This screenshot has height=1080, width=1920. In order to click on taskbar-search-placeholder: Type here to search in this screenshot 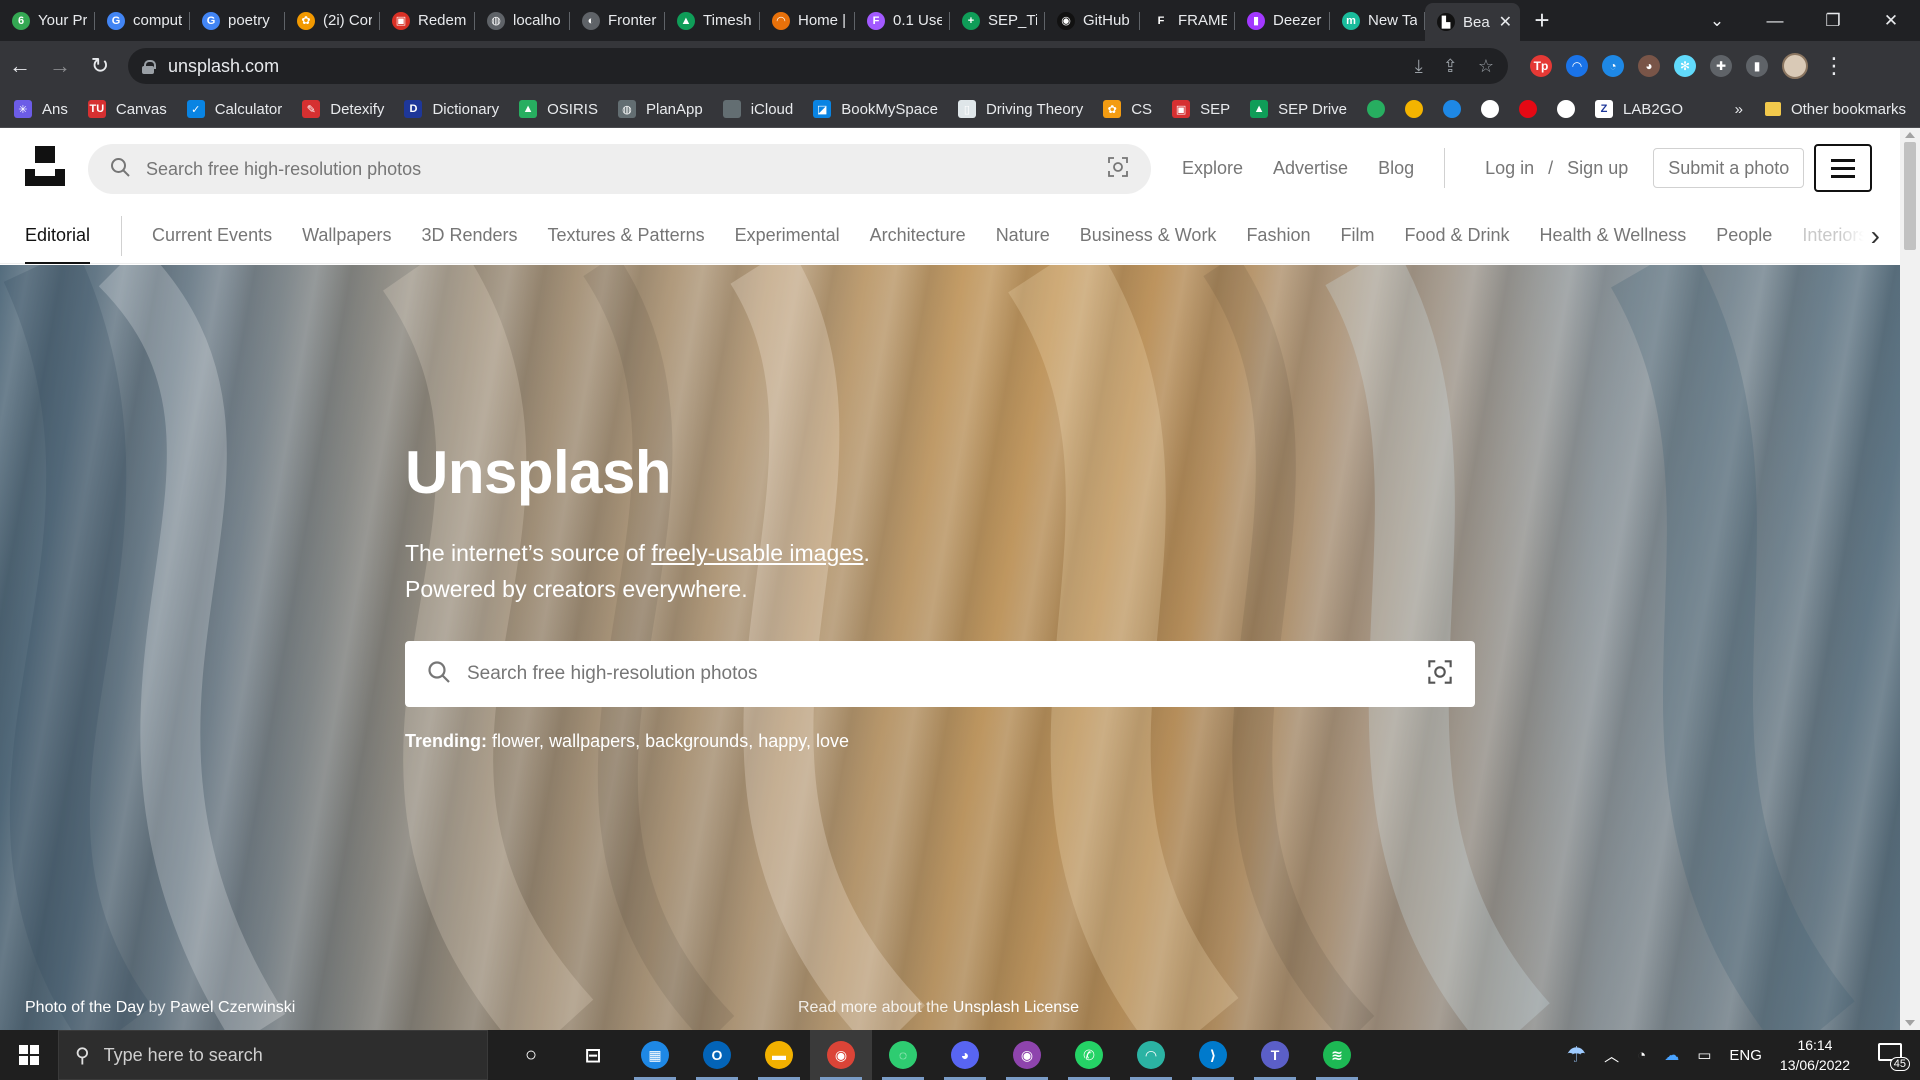, I will do `click(183, 1055)`.